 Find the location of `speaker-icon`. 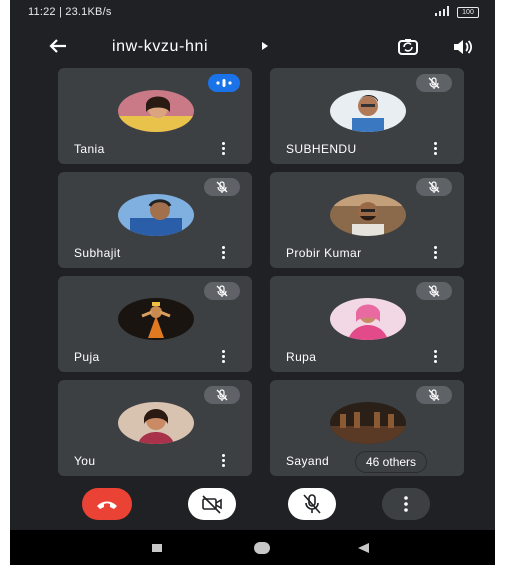

speaker-icon is located at coordinates (462, 47).